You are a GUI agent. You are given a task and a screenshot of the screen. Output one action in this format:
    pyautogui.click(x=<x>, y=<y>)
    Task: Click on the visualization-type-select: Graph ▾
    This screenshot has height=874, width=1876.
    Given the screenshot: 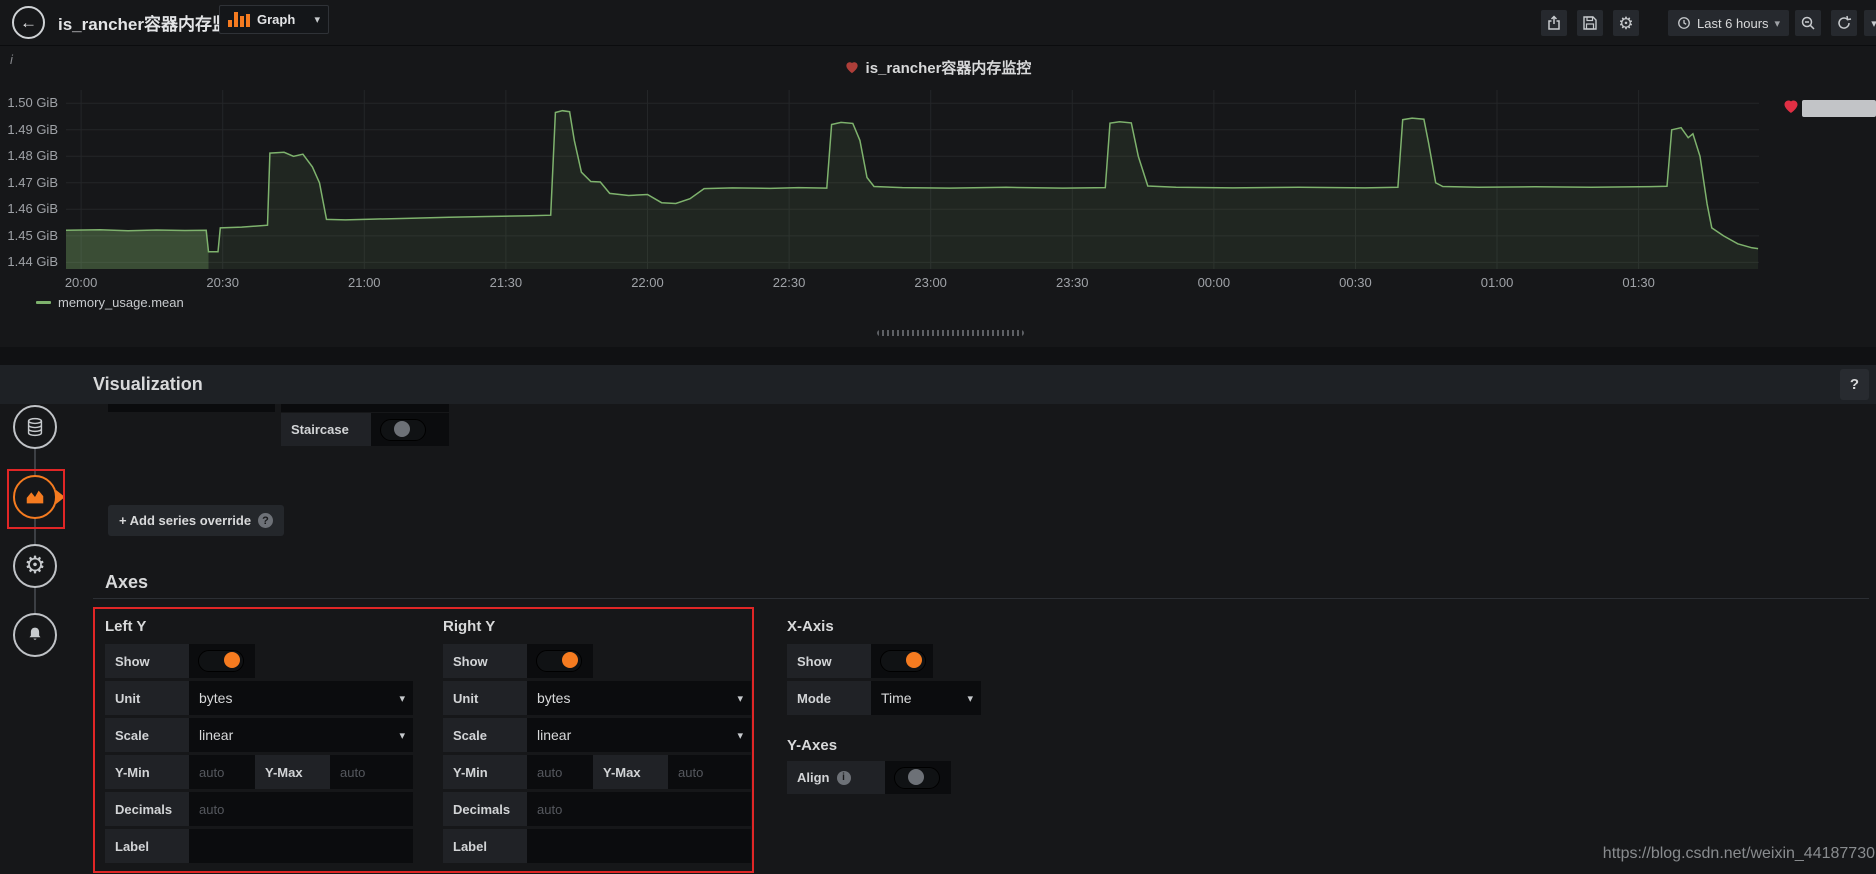 What is the action you would take?
    pyautogui.click(x=274, y=19)
    